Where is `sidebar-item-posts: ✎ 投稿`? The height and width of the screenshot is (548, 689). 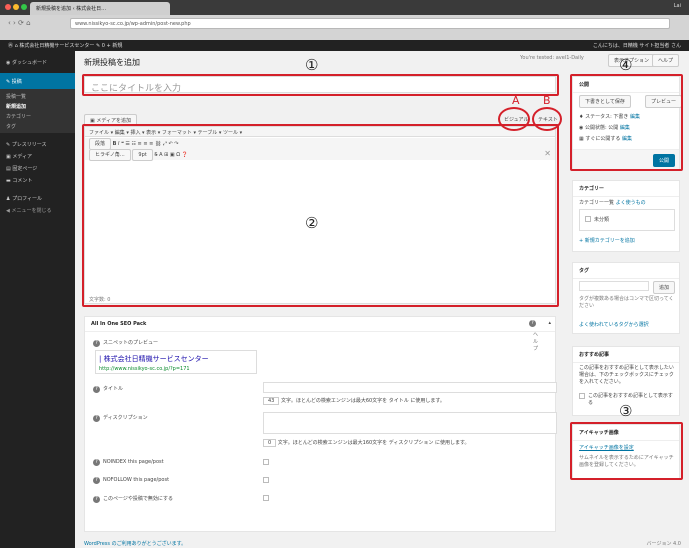
sidebar-item-posts: ✎ 投稿 is located at coordinates (37, 81).